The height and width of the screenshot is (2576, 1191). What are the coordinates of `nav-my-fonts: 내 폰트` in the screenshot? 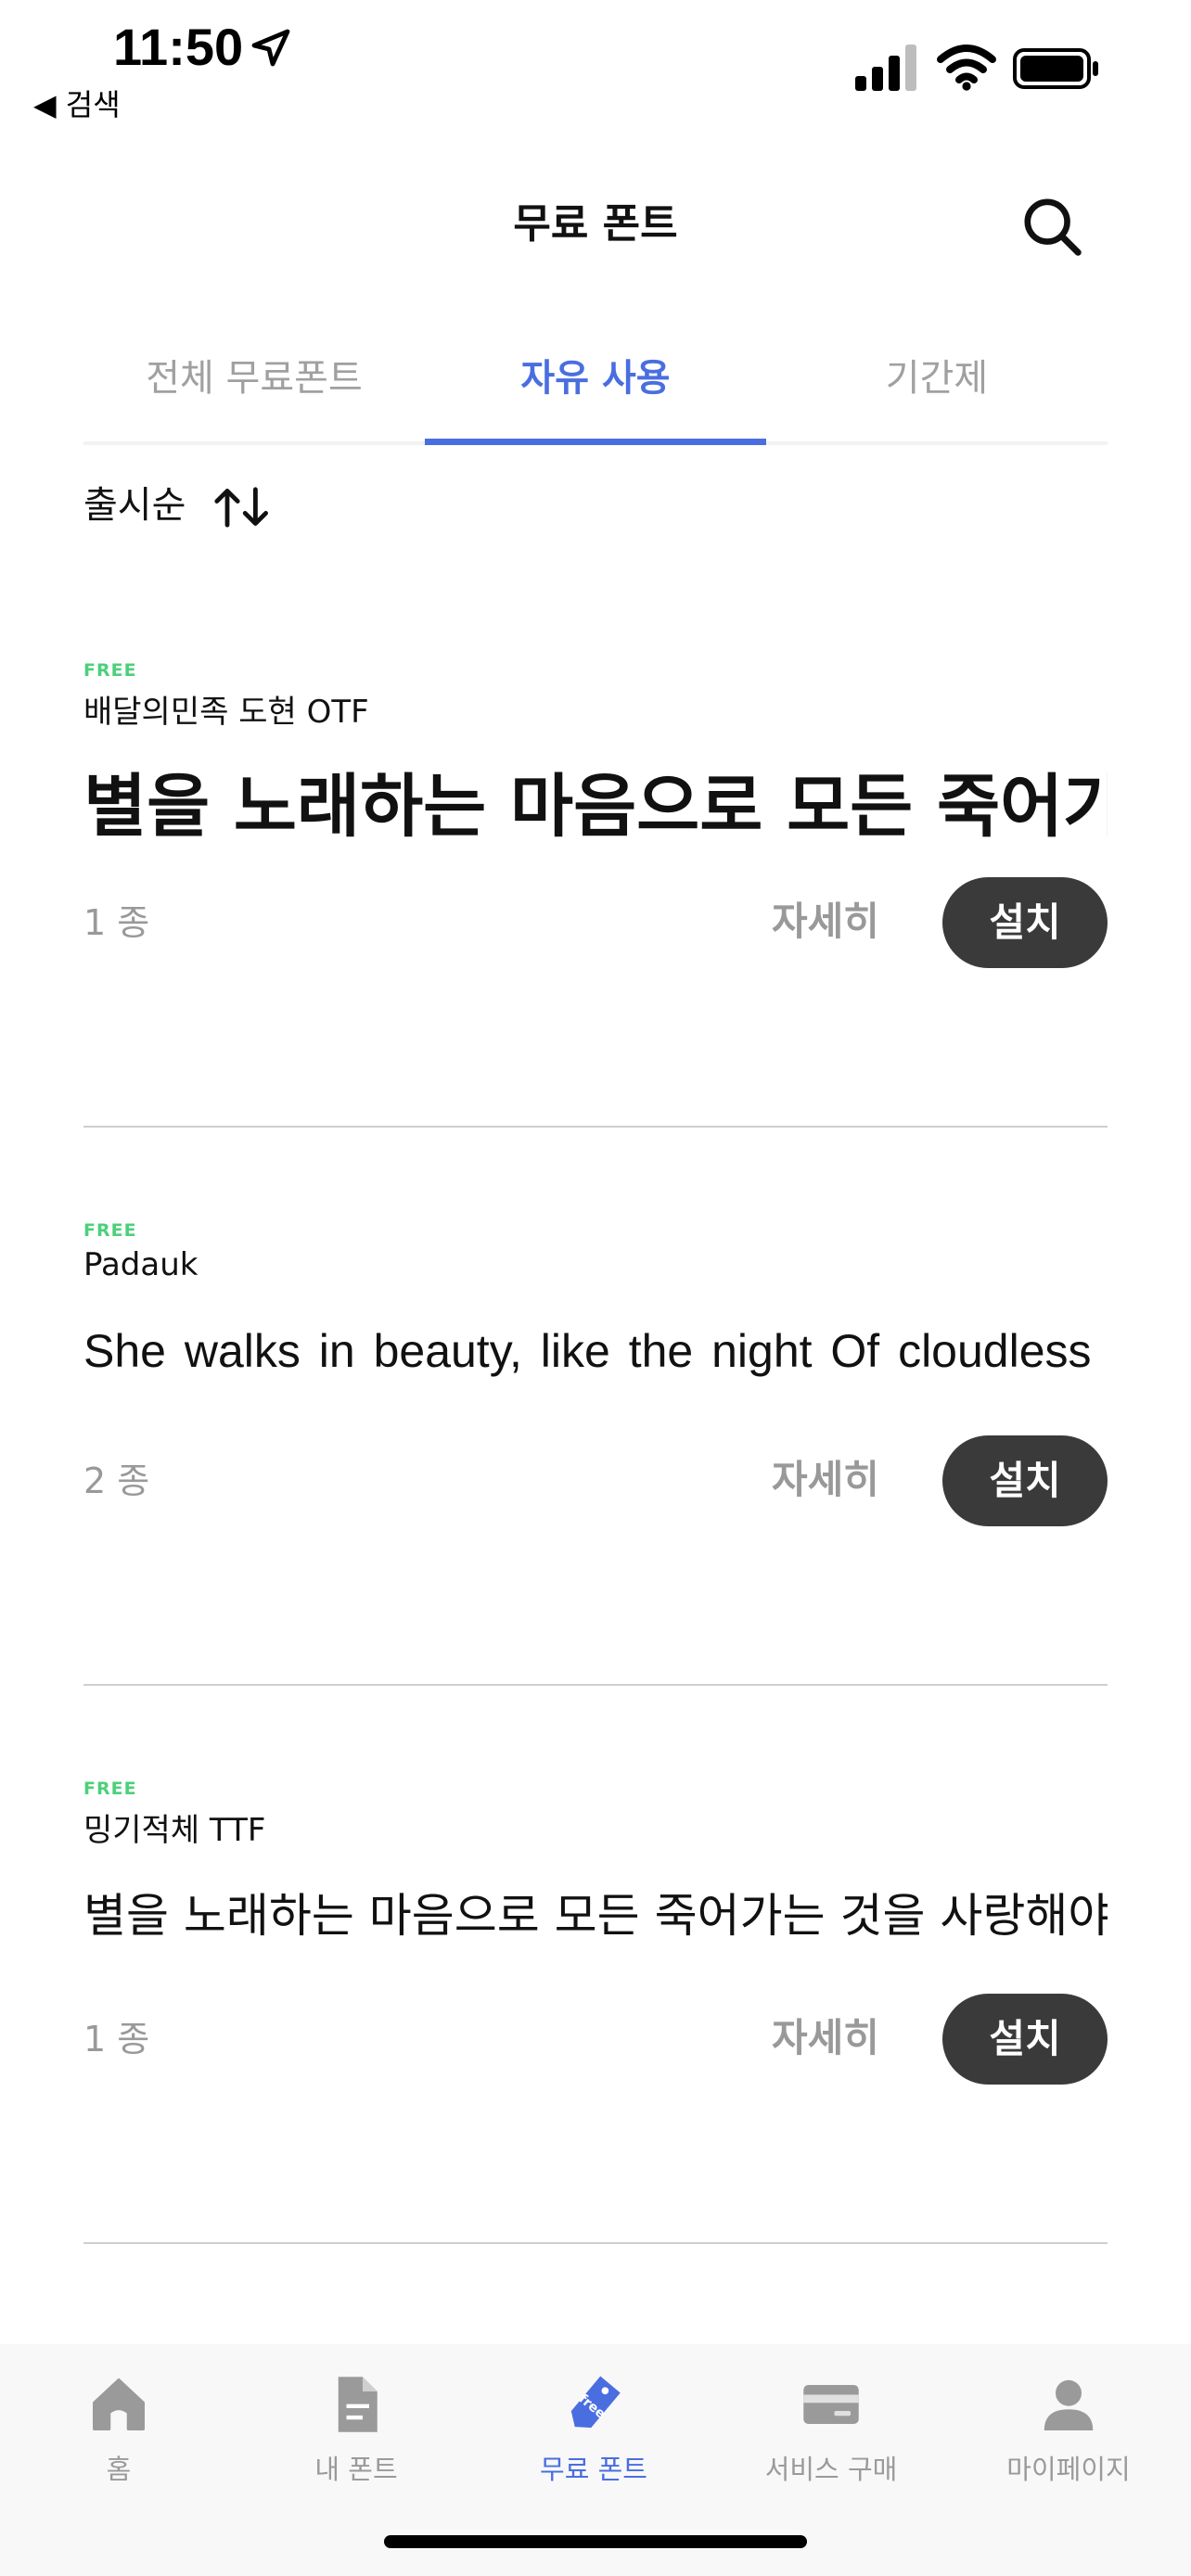 It's located at (356, 2430).